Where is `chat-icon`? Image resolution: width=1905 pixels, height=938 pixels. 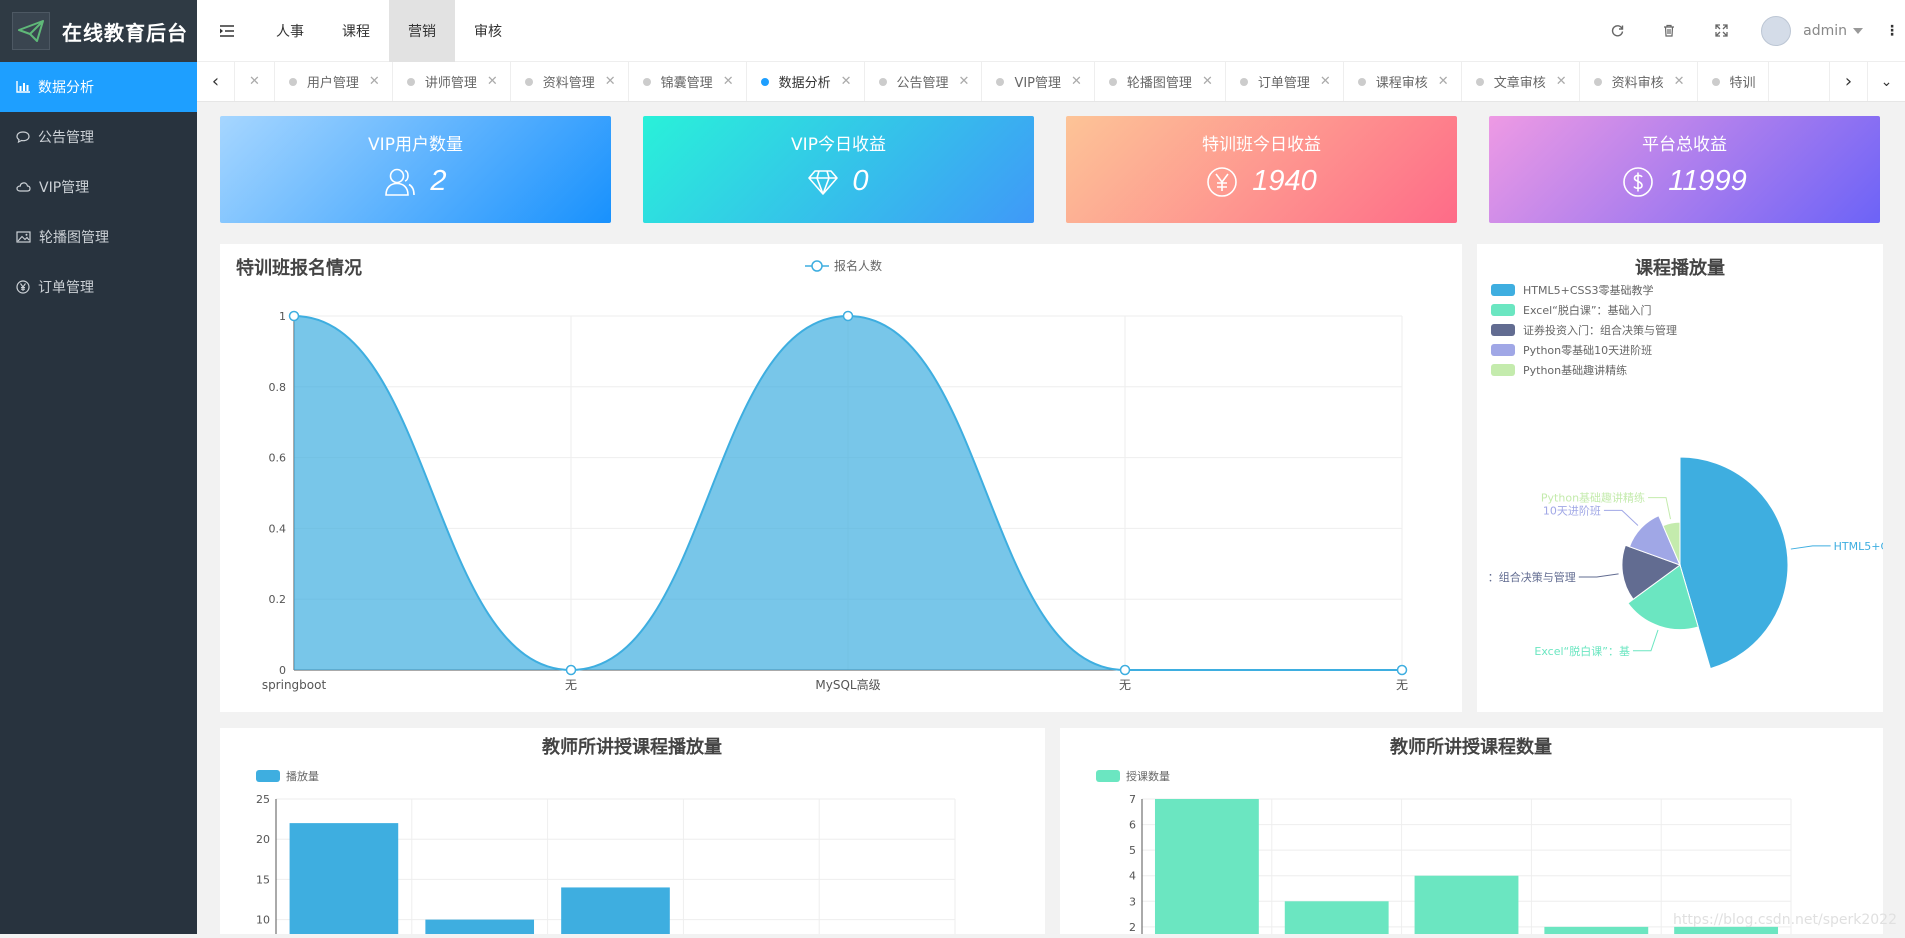 chat-icon is located at coordinates (23, 137).